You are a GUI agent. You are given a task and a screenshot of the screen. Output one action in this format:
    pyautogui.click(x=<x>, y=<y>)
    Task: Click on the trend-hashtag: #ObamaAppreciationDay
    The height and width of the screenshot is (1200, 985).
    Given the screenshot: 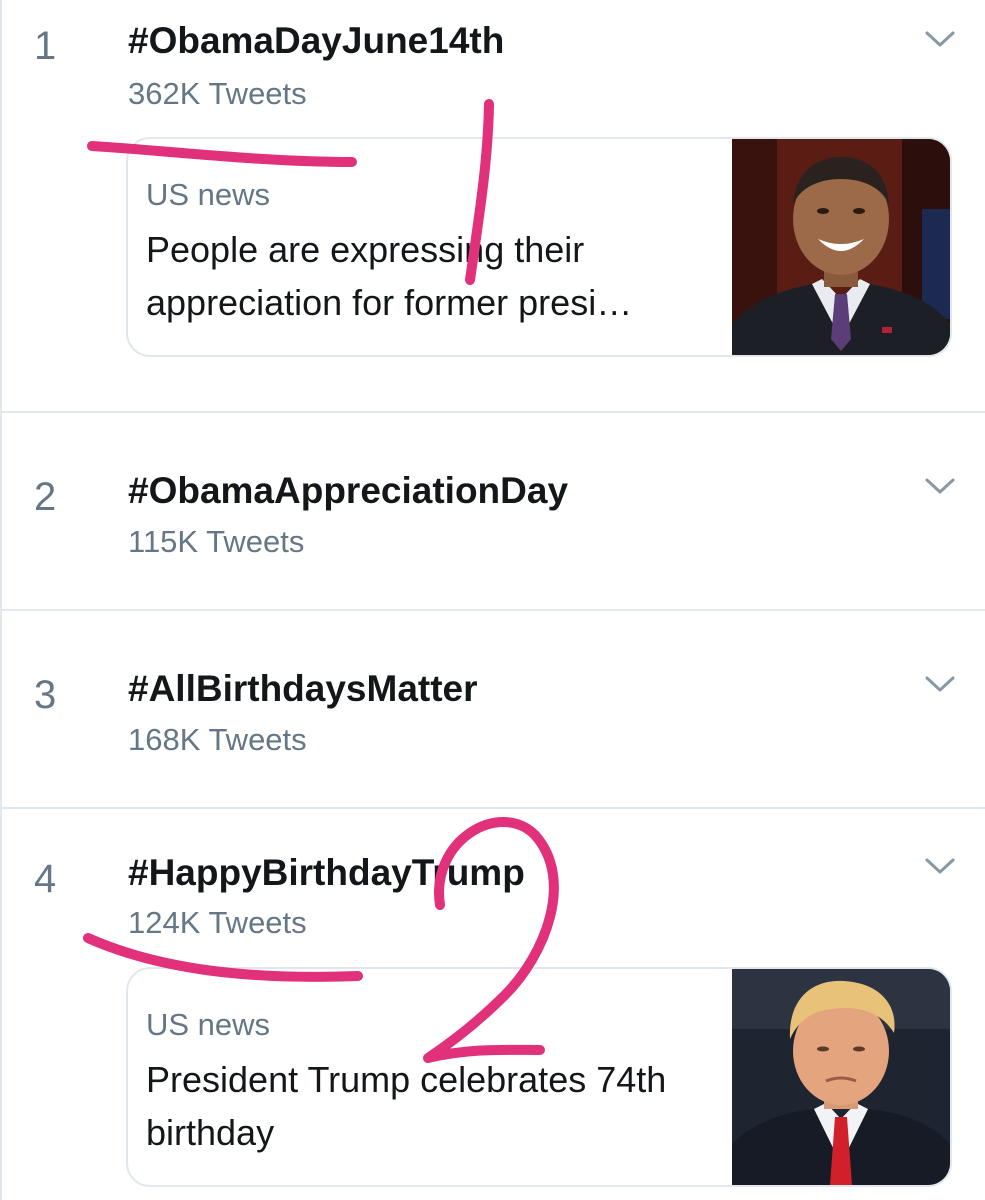 What is the action you would take?
    pyautogui.click(x=348, y=491)
    